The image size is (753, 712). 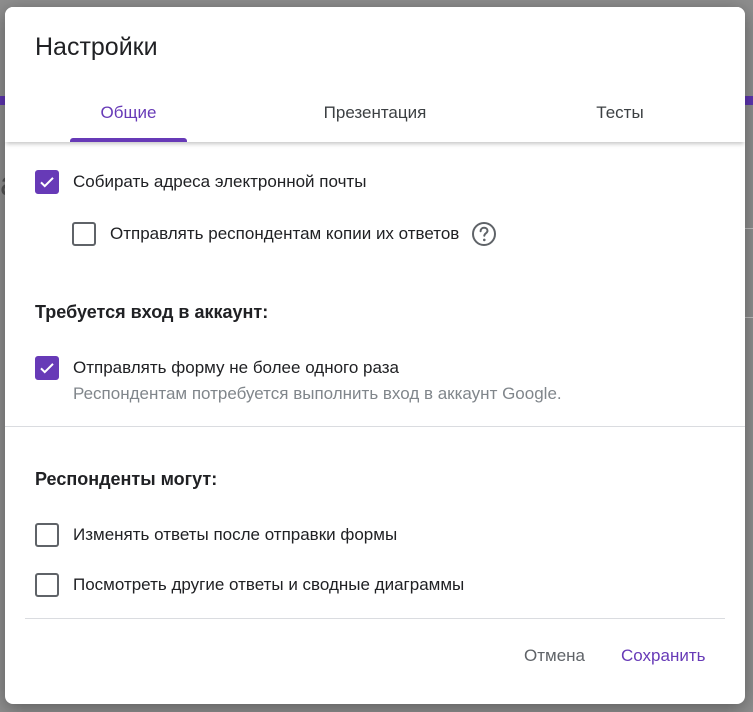 I want to click on send-copies-checkbox, so click(x=84, y=234).